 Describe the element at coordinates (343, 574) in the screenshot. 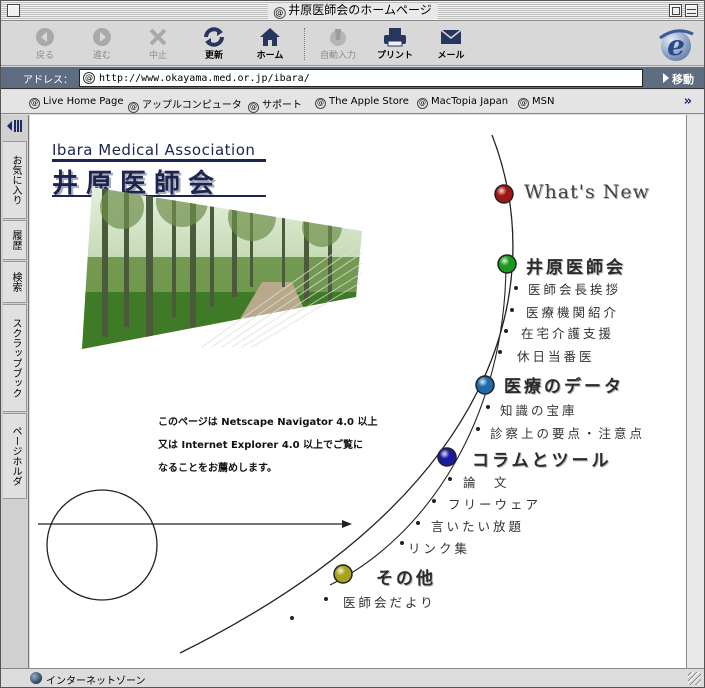

I see `other-orb-icon` at that location.